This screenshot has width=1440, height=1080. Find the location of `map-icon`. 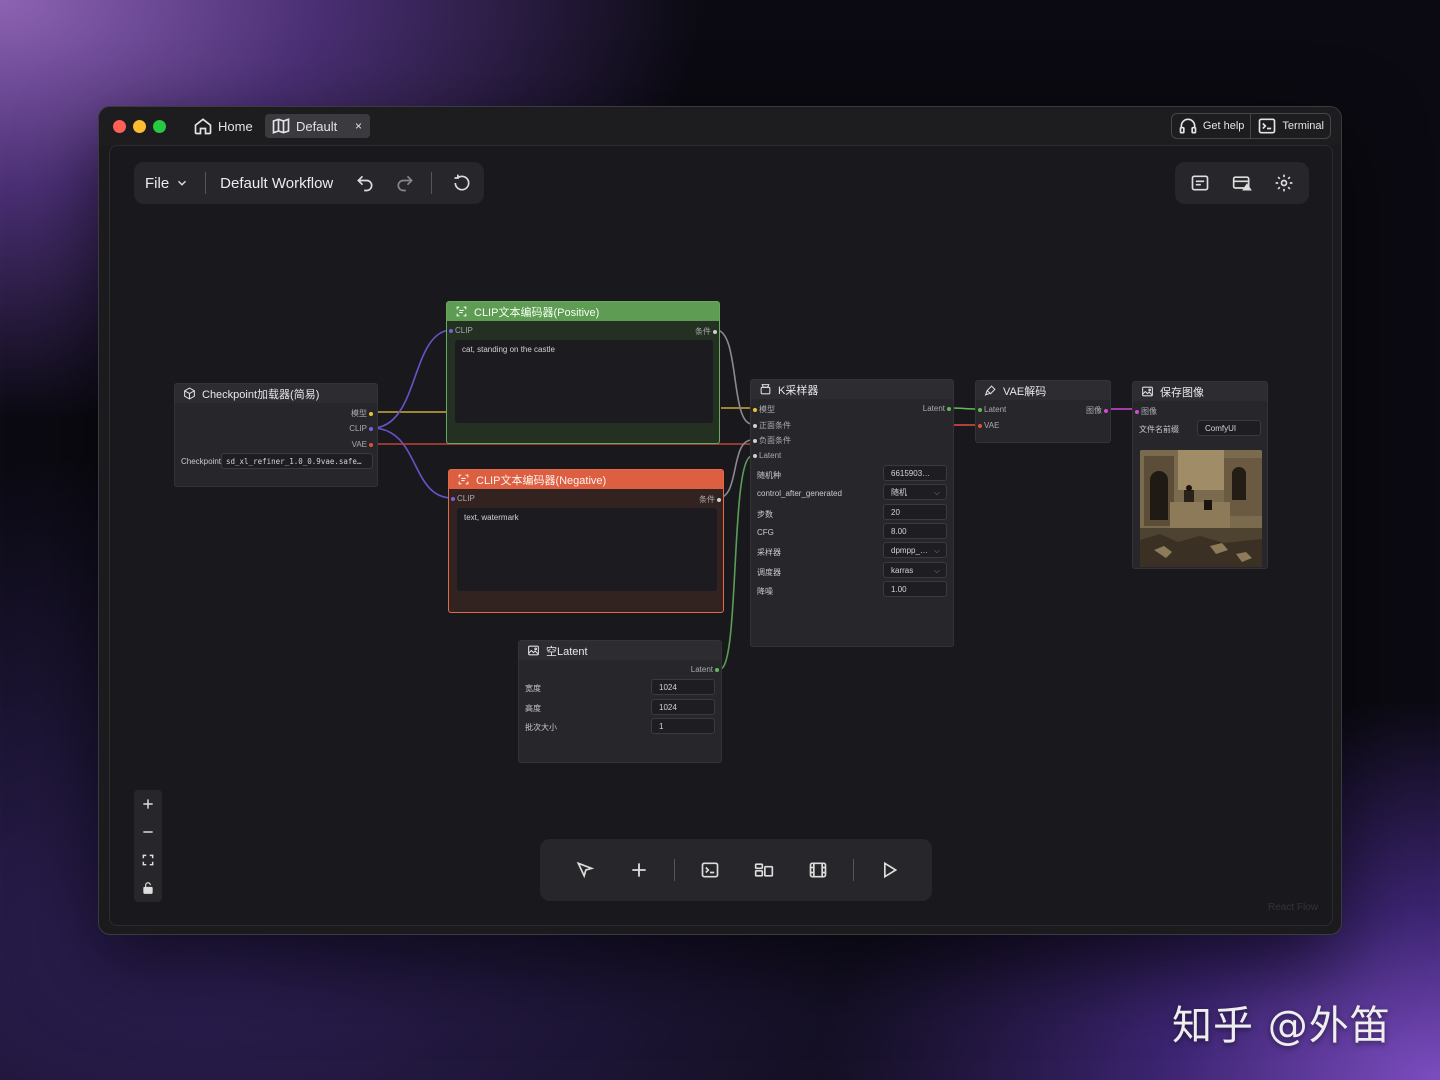

map-icon is located at coordinates (281, 126).